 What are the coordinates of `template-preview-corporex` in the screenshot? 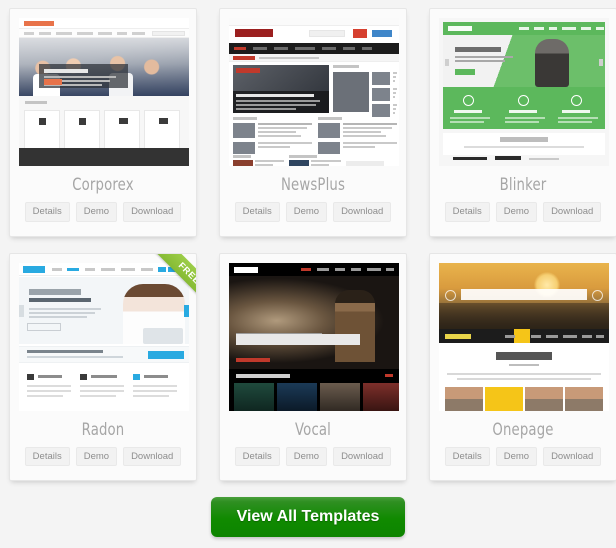 It's located at (104, 92).